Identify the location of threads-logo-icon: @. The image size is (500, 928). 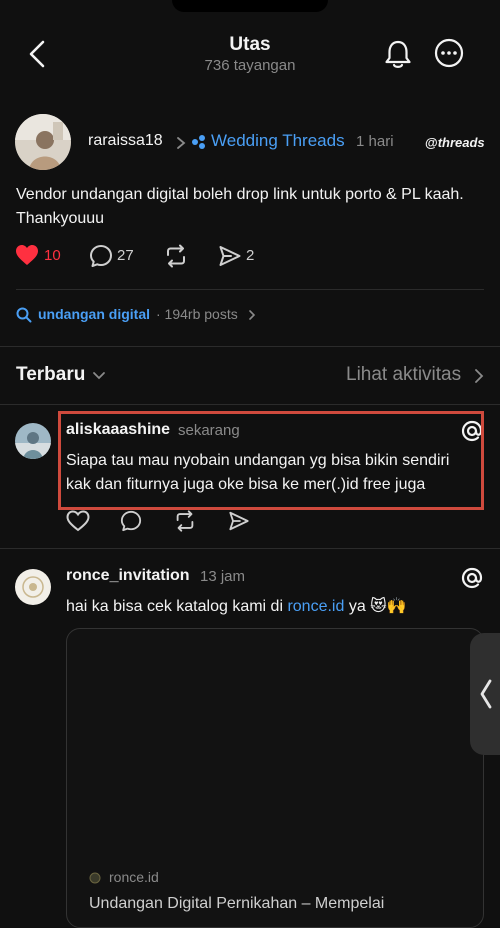
(431, 142).